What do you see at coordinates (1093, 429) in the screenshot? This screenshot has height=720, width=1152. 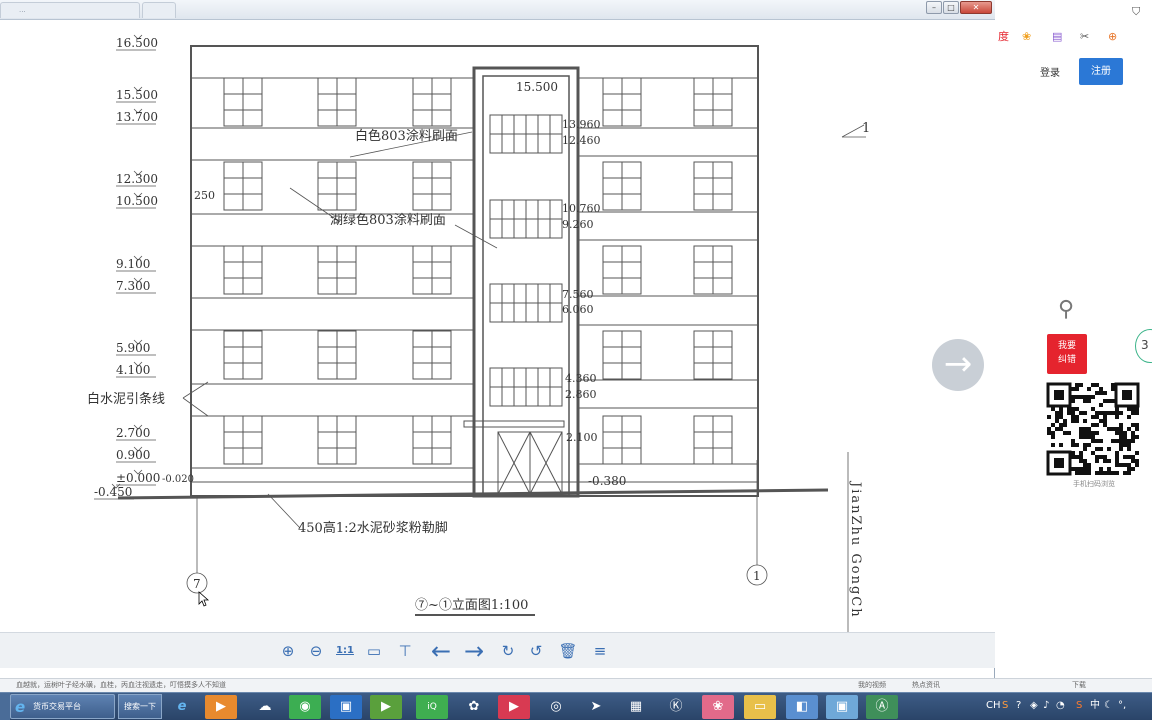 I see `qr-code-image` at bounding box center [1093, 429].